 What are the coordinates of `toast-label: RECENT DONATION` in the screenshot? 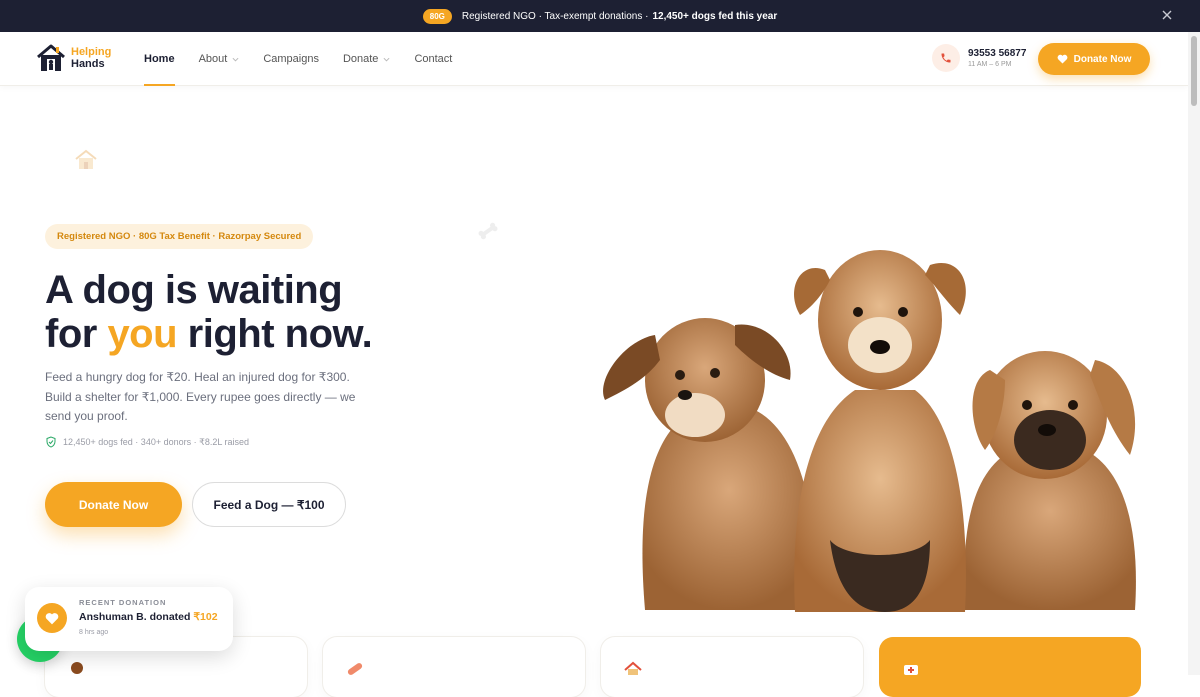 It's located at (123, 602).